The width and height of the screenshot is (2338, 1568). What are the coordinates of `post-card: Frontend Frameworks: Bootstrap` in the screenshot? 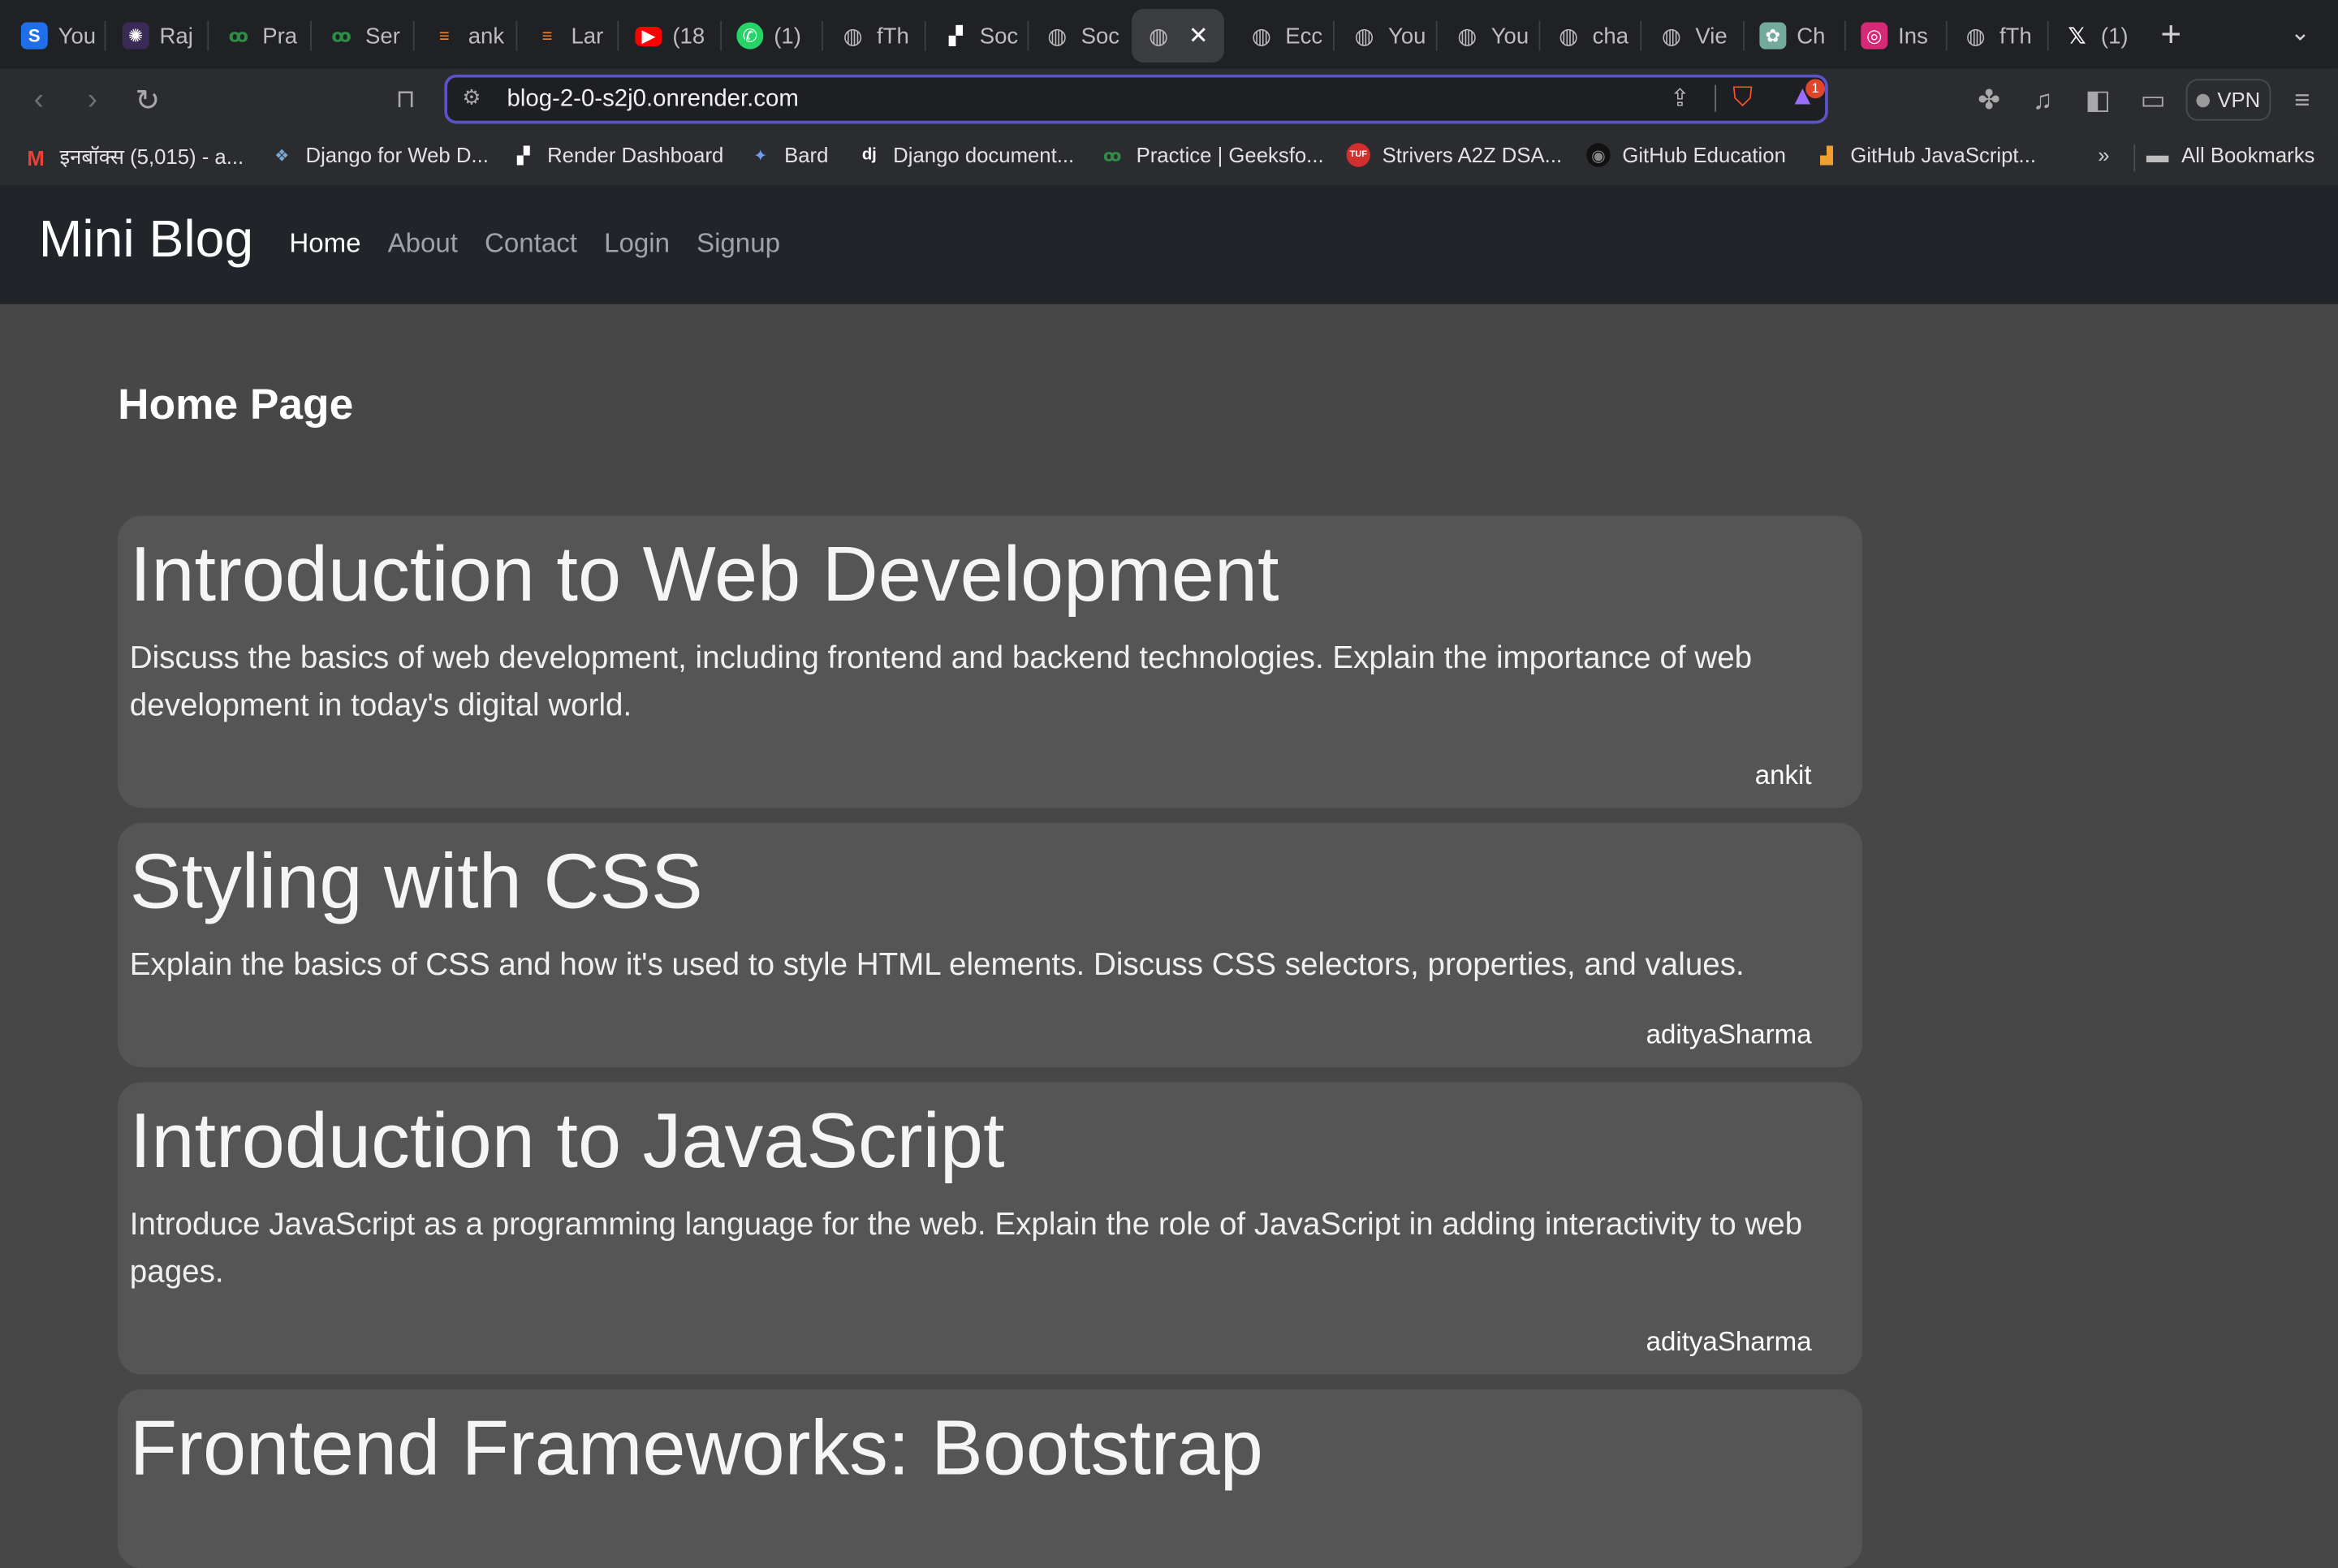 It's located at (990, 1479).